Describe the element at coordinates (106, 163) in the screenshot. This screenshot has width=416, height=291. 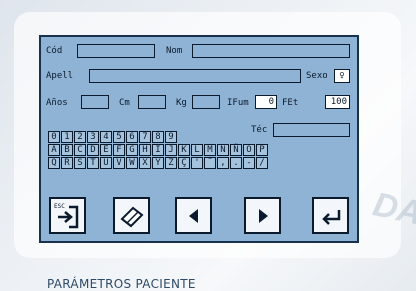
I see `key: U` at that location.